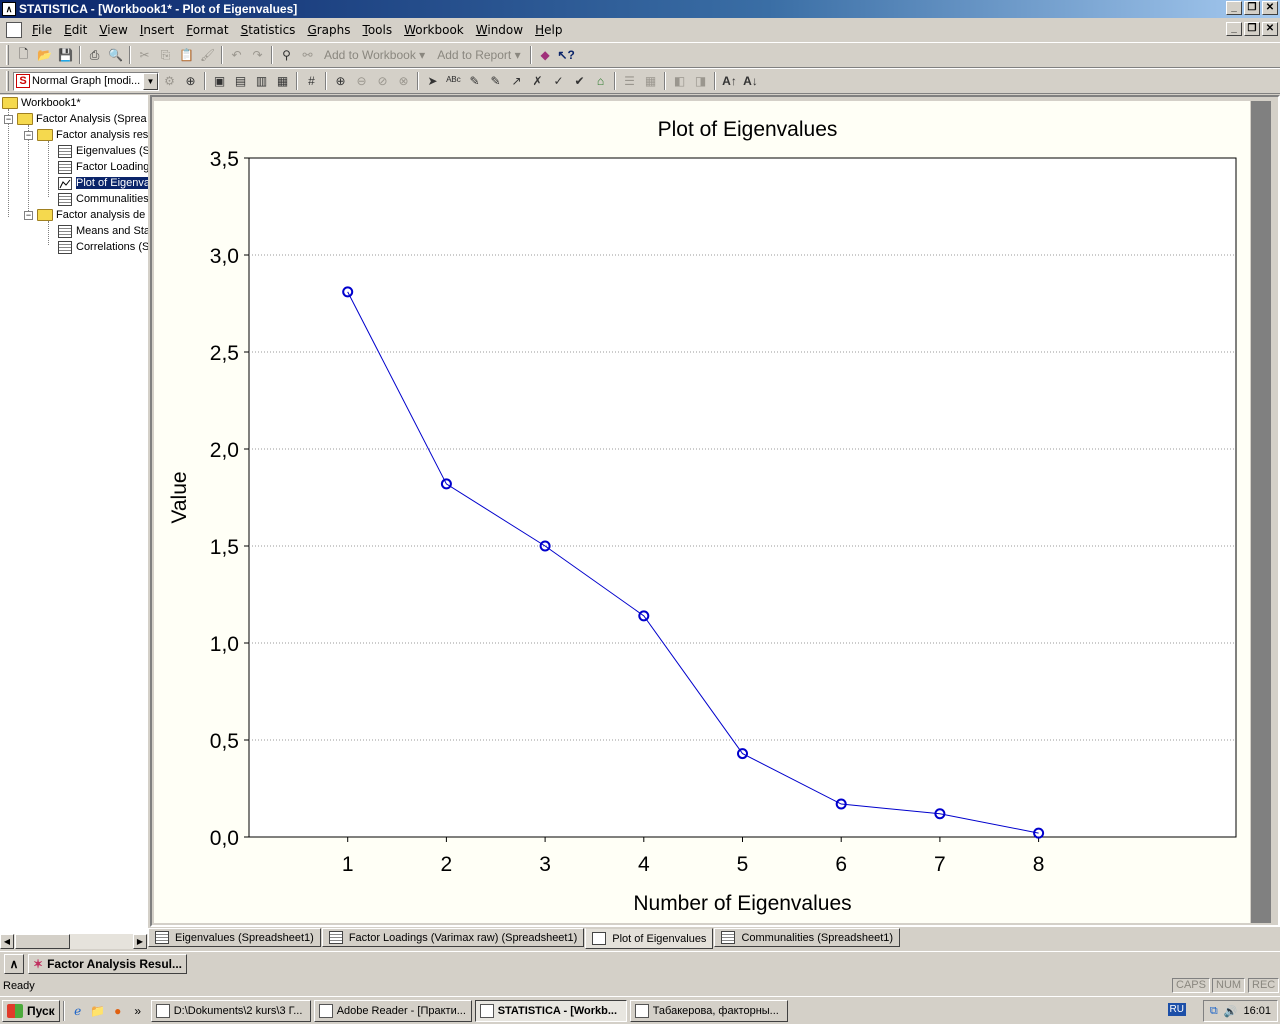  I want to click on context-help-icon: ↖?, so click(566, 55).